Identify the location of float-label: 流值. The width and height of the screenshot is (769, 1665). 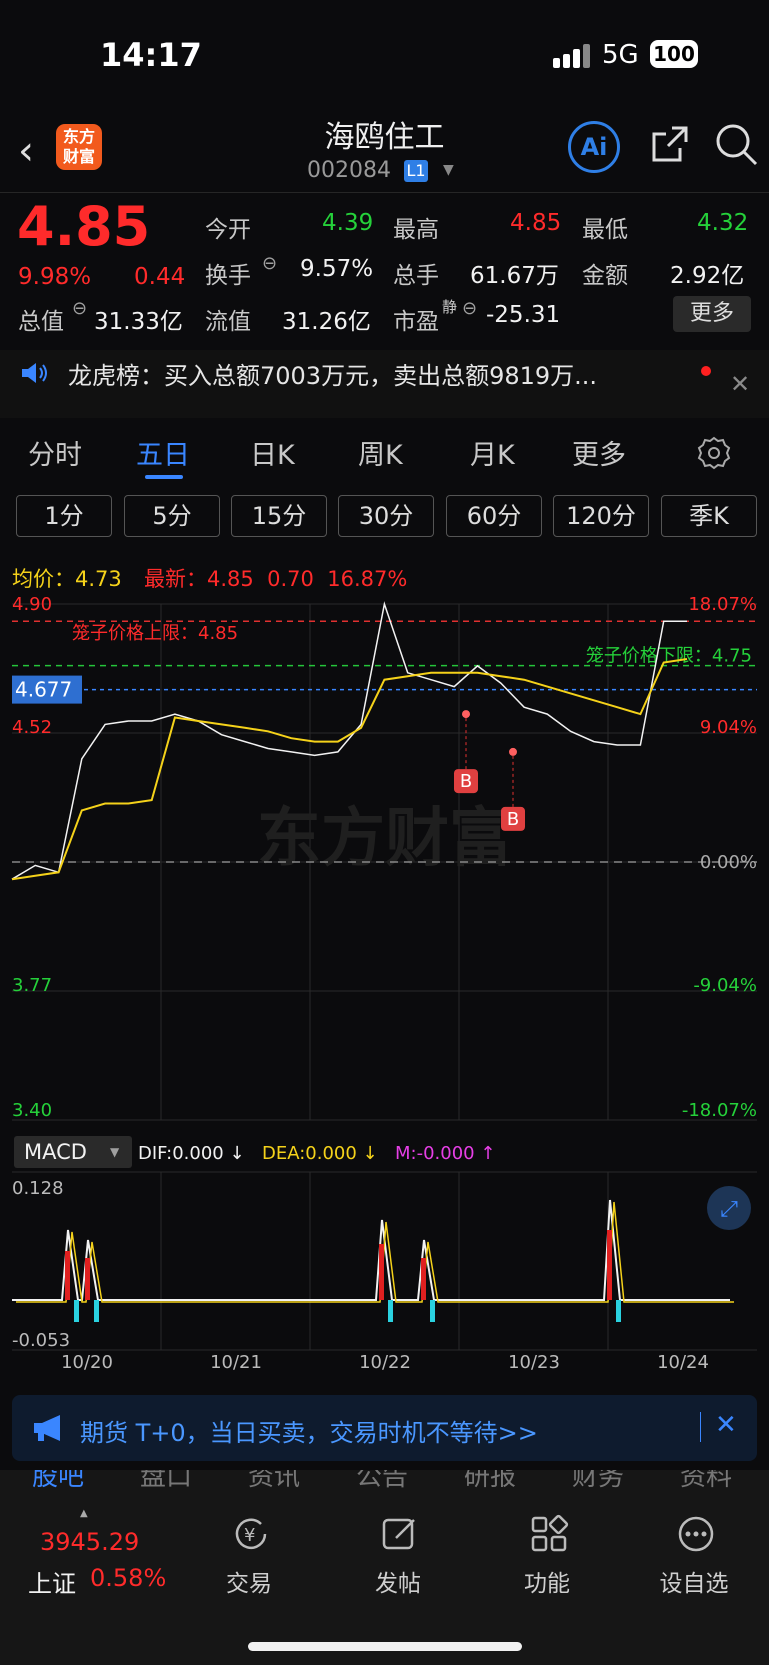
(228, 322).